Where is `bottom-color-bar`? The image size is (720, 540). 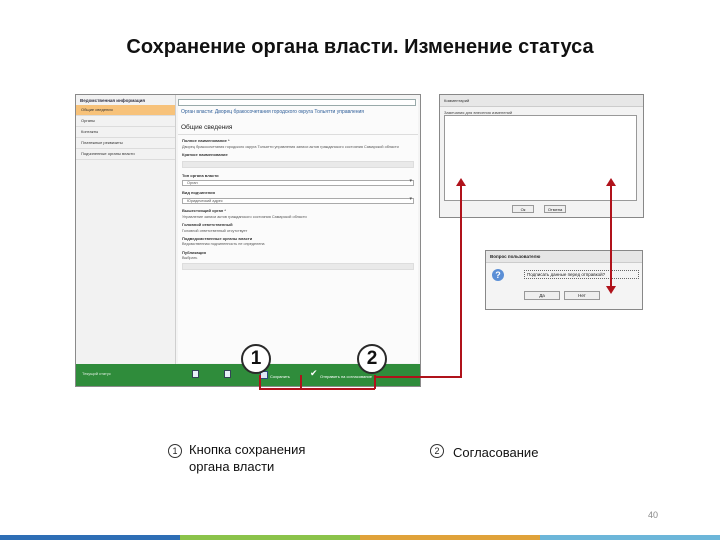
bottom-color-bar is located at coordinates (360, 537).